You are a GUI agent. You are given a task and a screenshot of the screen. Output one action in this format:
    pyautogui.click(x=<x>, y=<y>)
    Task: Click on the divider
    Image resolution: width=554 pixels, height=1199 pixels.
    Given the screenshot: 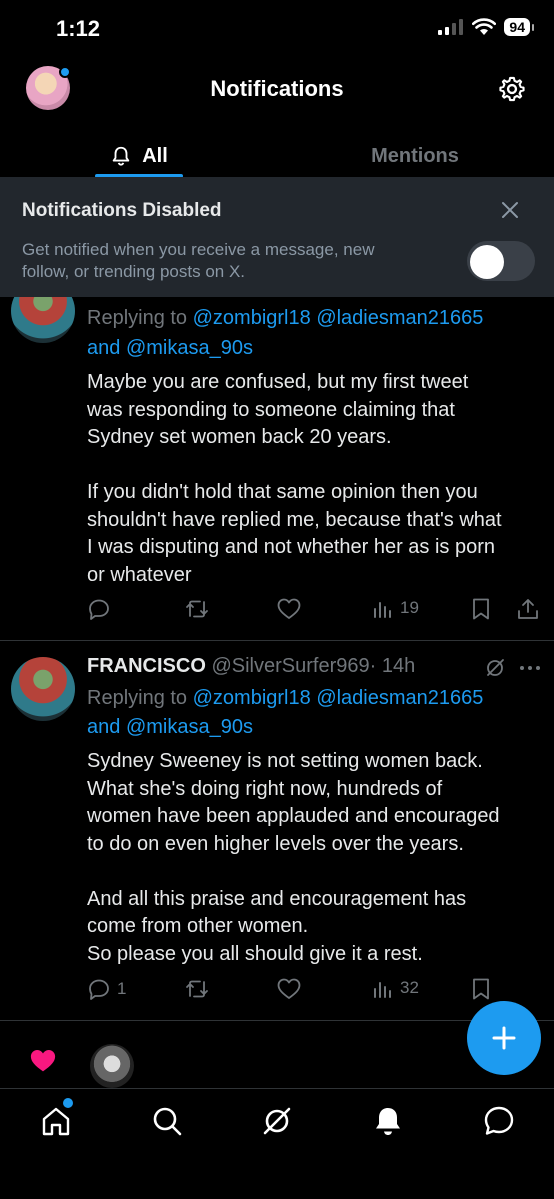 What is the action you would take?
    pyautogui.click(x=277, y=640)
    